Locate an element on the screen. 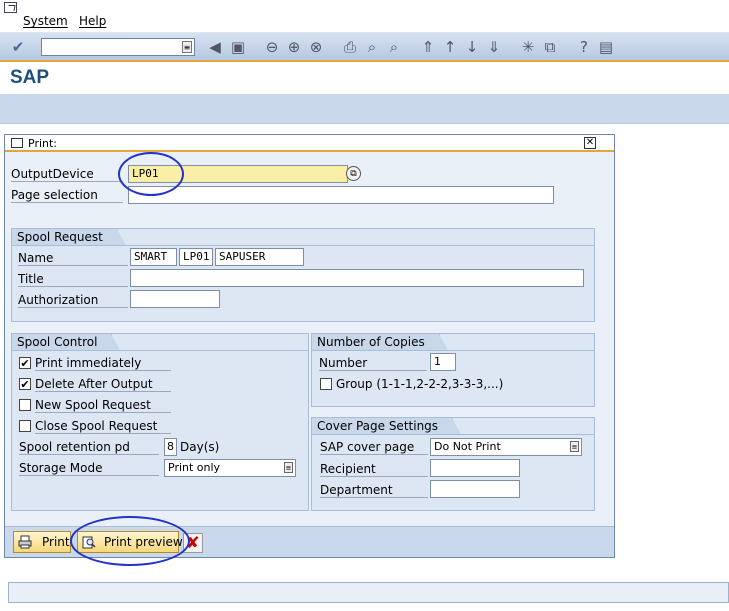 Image resolution: width=729 pixels, height=611 pixels. output-device-label: OutputDevice is located at coordinates (67, 174).